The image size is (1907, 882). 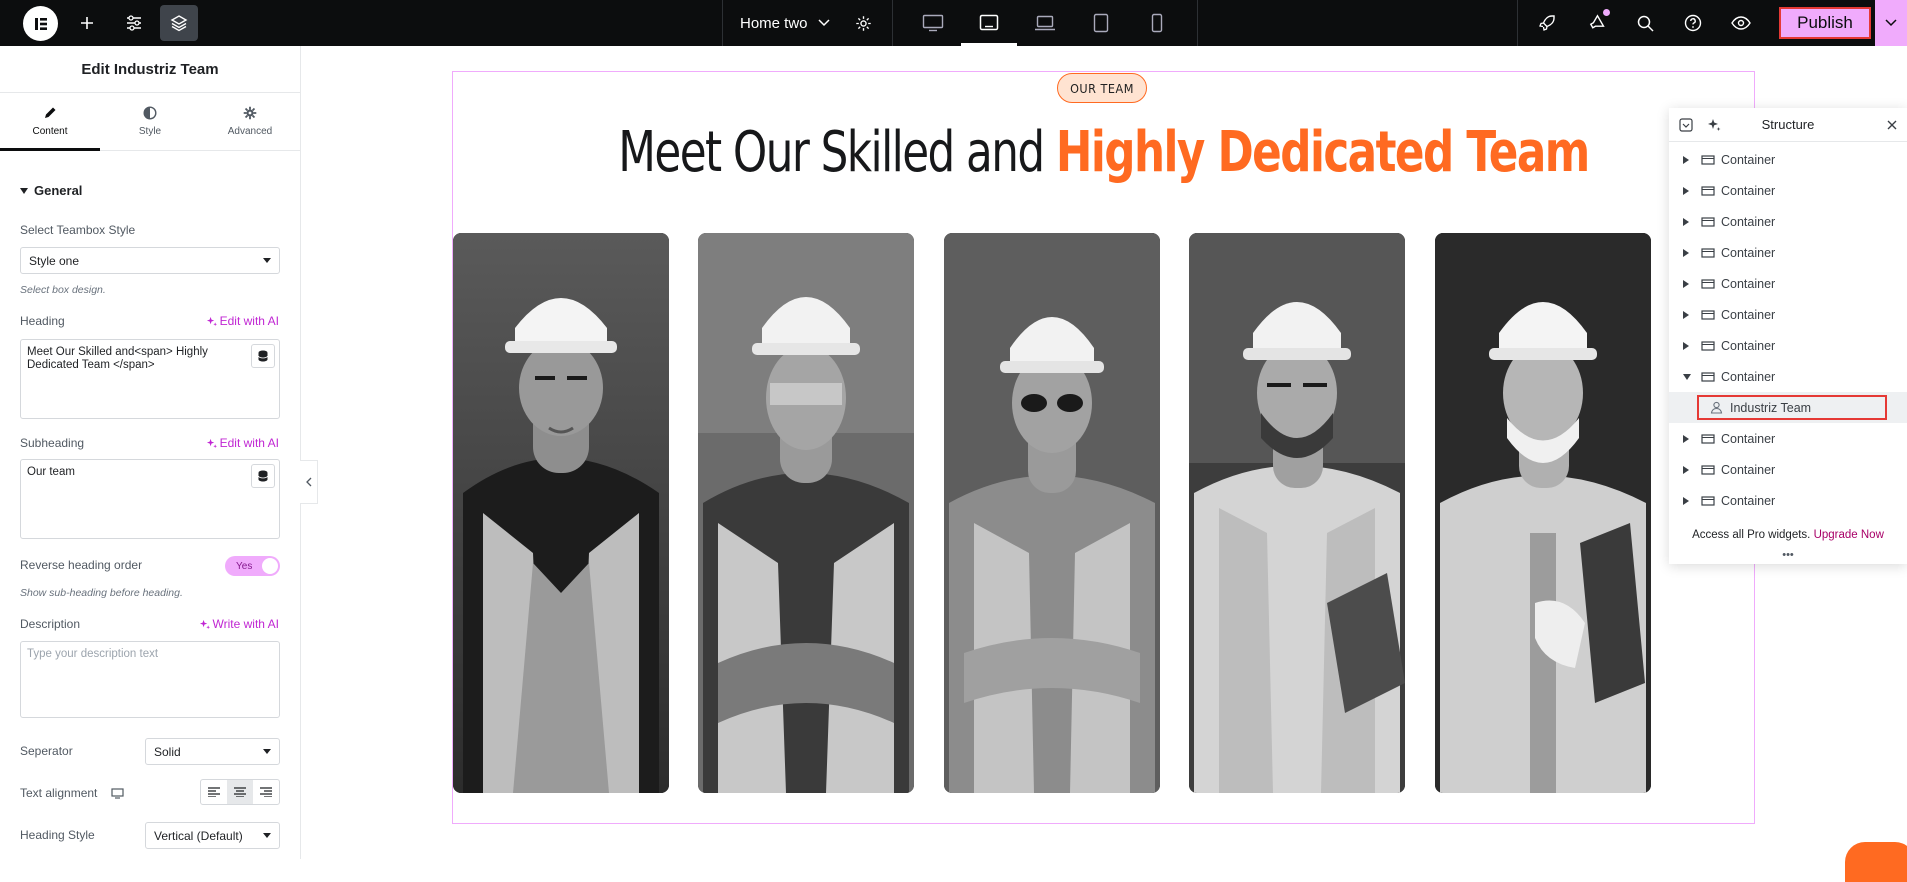 What do you see at coordinates (1157, 23) in the screenshot?
I see `mobile-view-icon` at bounding box center [1157, 23].